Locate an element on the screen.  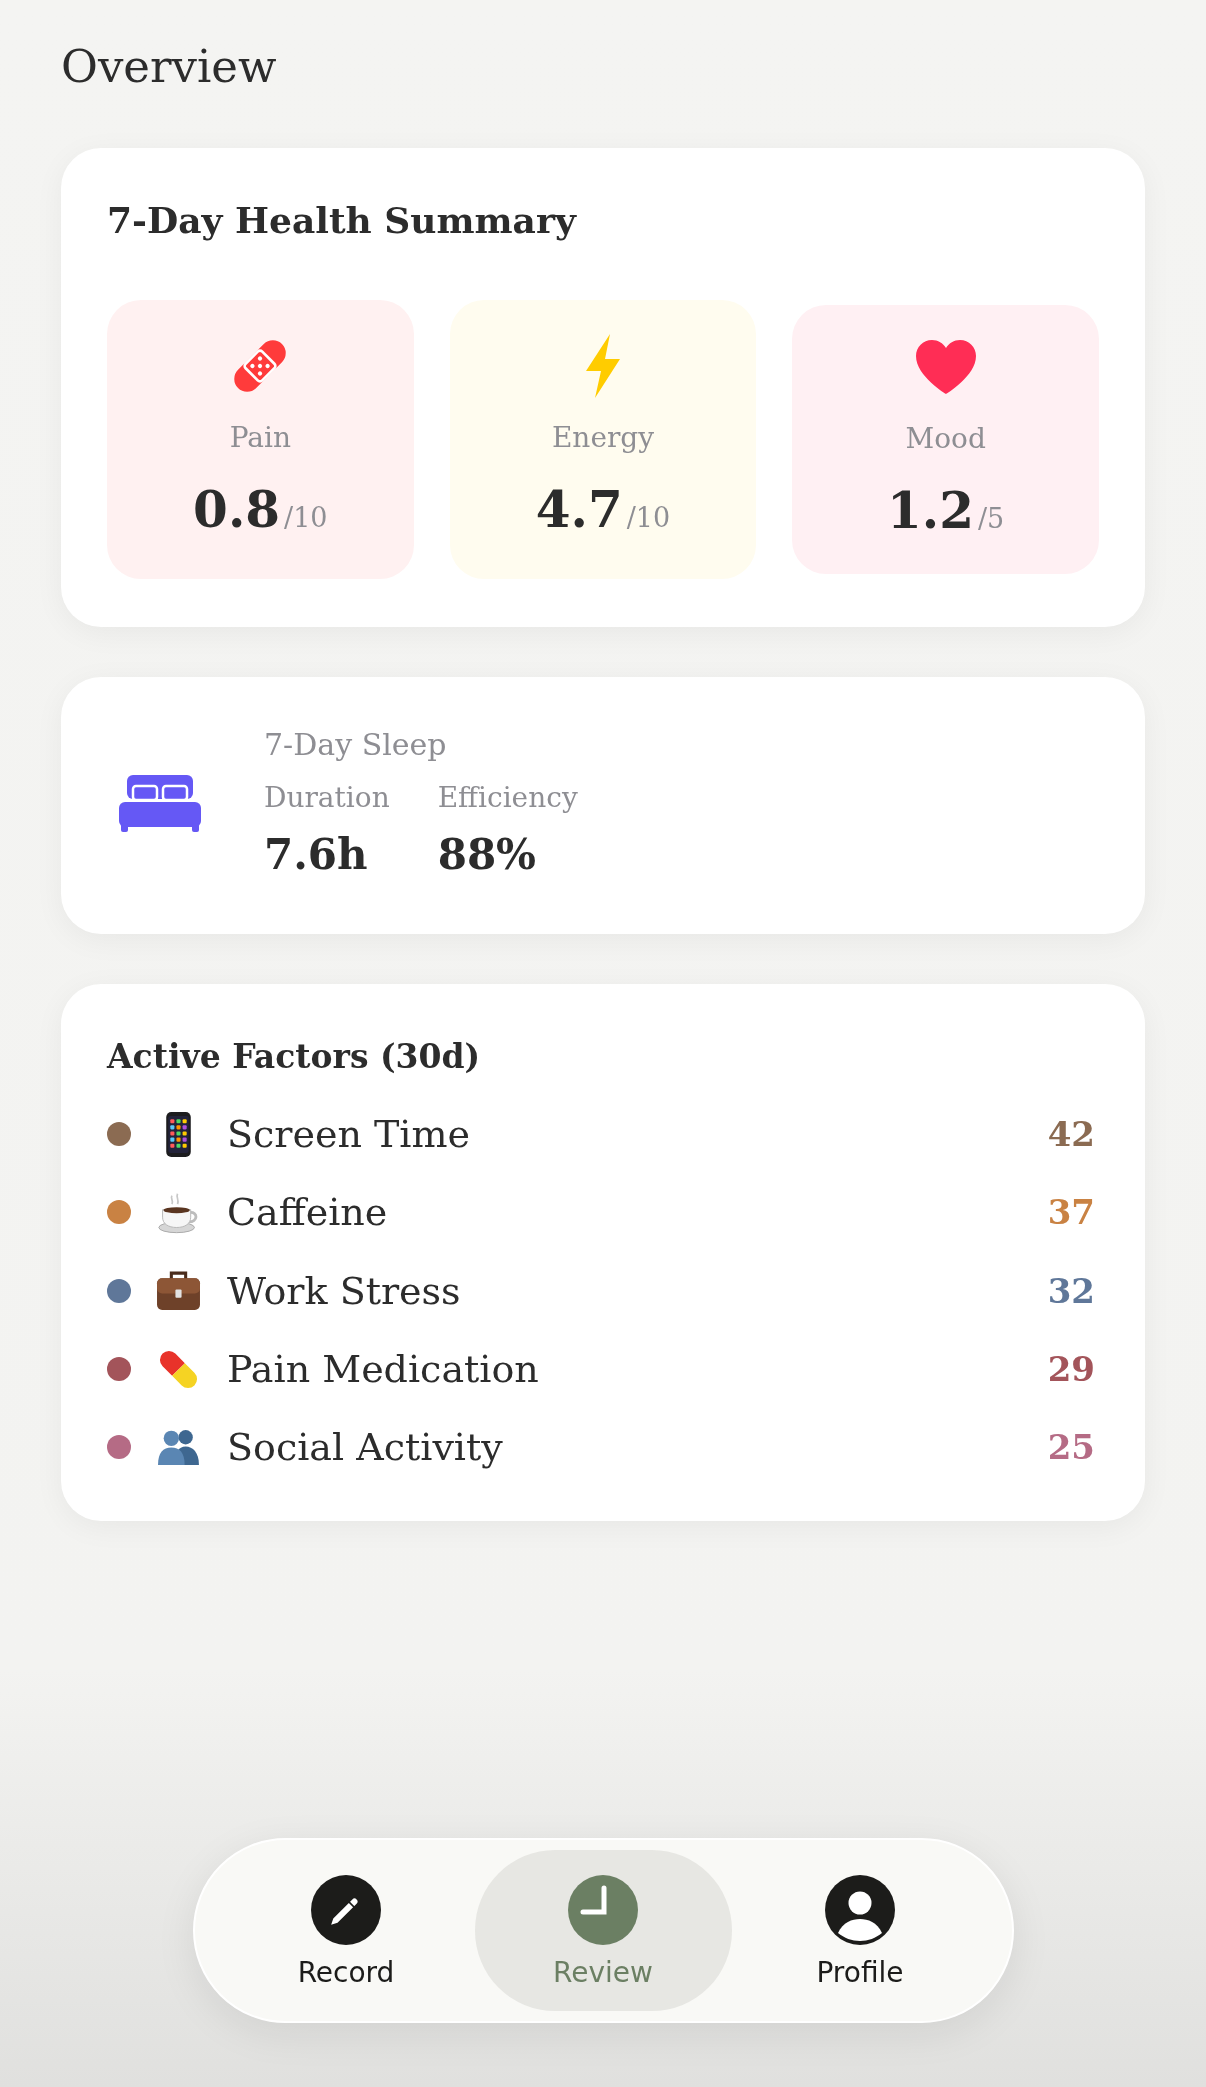
factor-name: Screen Time is located at coordinates (349, 1134).